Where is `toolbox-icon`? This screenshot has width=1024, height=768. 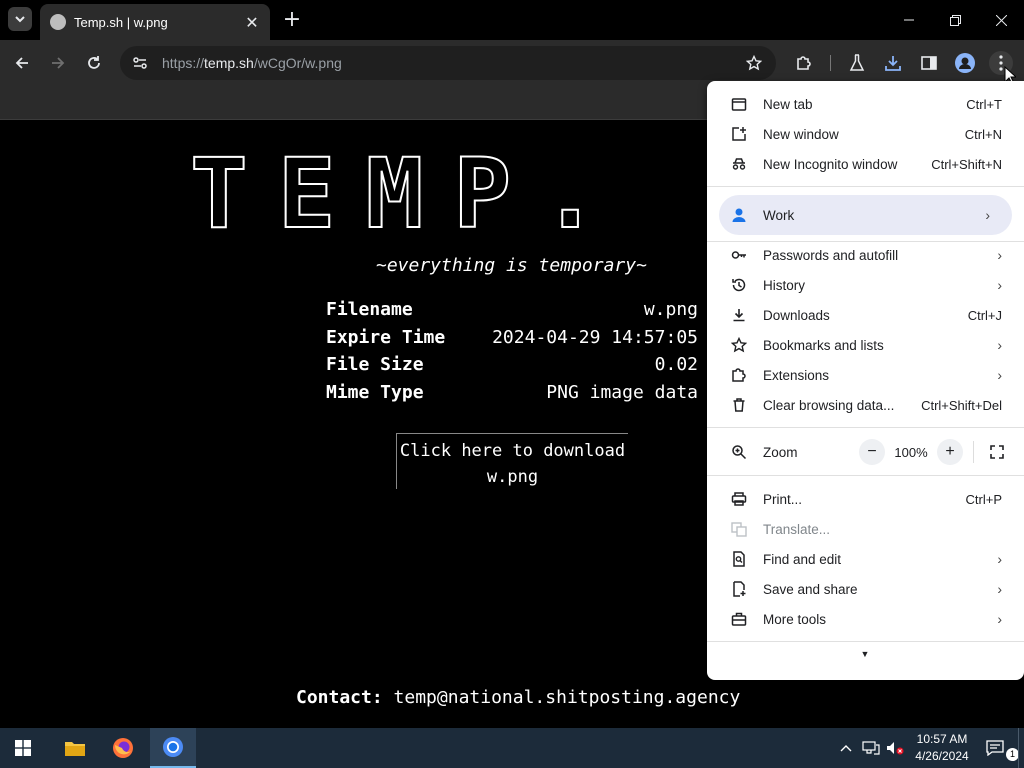 toolbox-icon is located at coordinates (739, 619).